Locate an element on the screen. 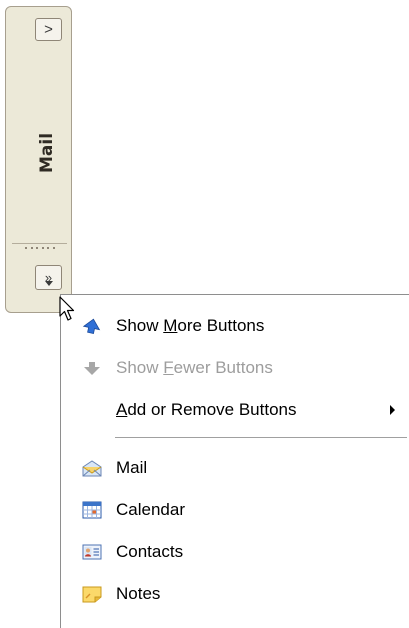 Image resolution: width=409 pixels, height=628 pixels. menu-item-label: Contacts is located at coordinates (150, 551).